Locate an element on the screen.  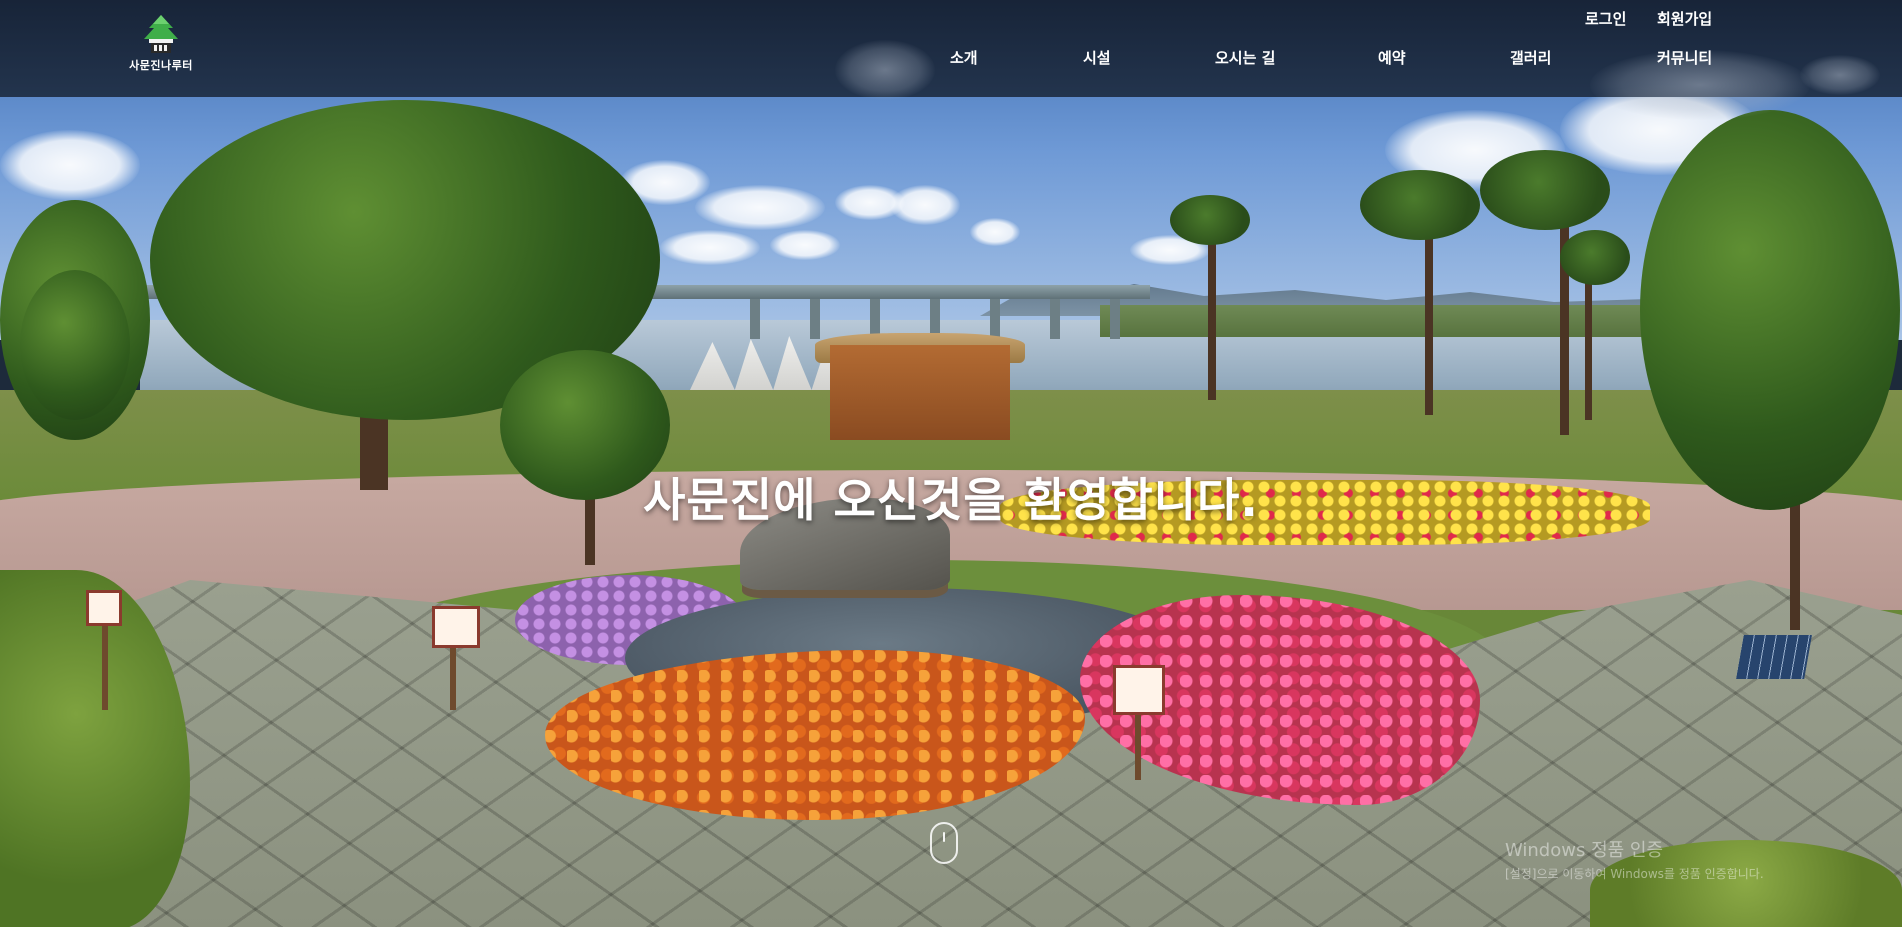
site-header: 사문진나루터 로그인 회원가입 소개 시설 오시는 길 예약 갤러리 커뮤니티 is located at coordinates (951, 60).